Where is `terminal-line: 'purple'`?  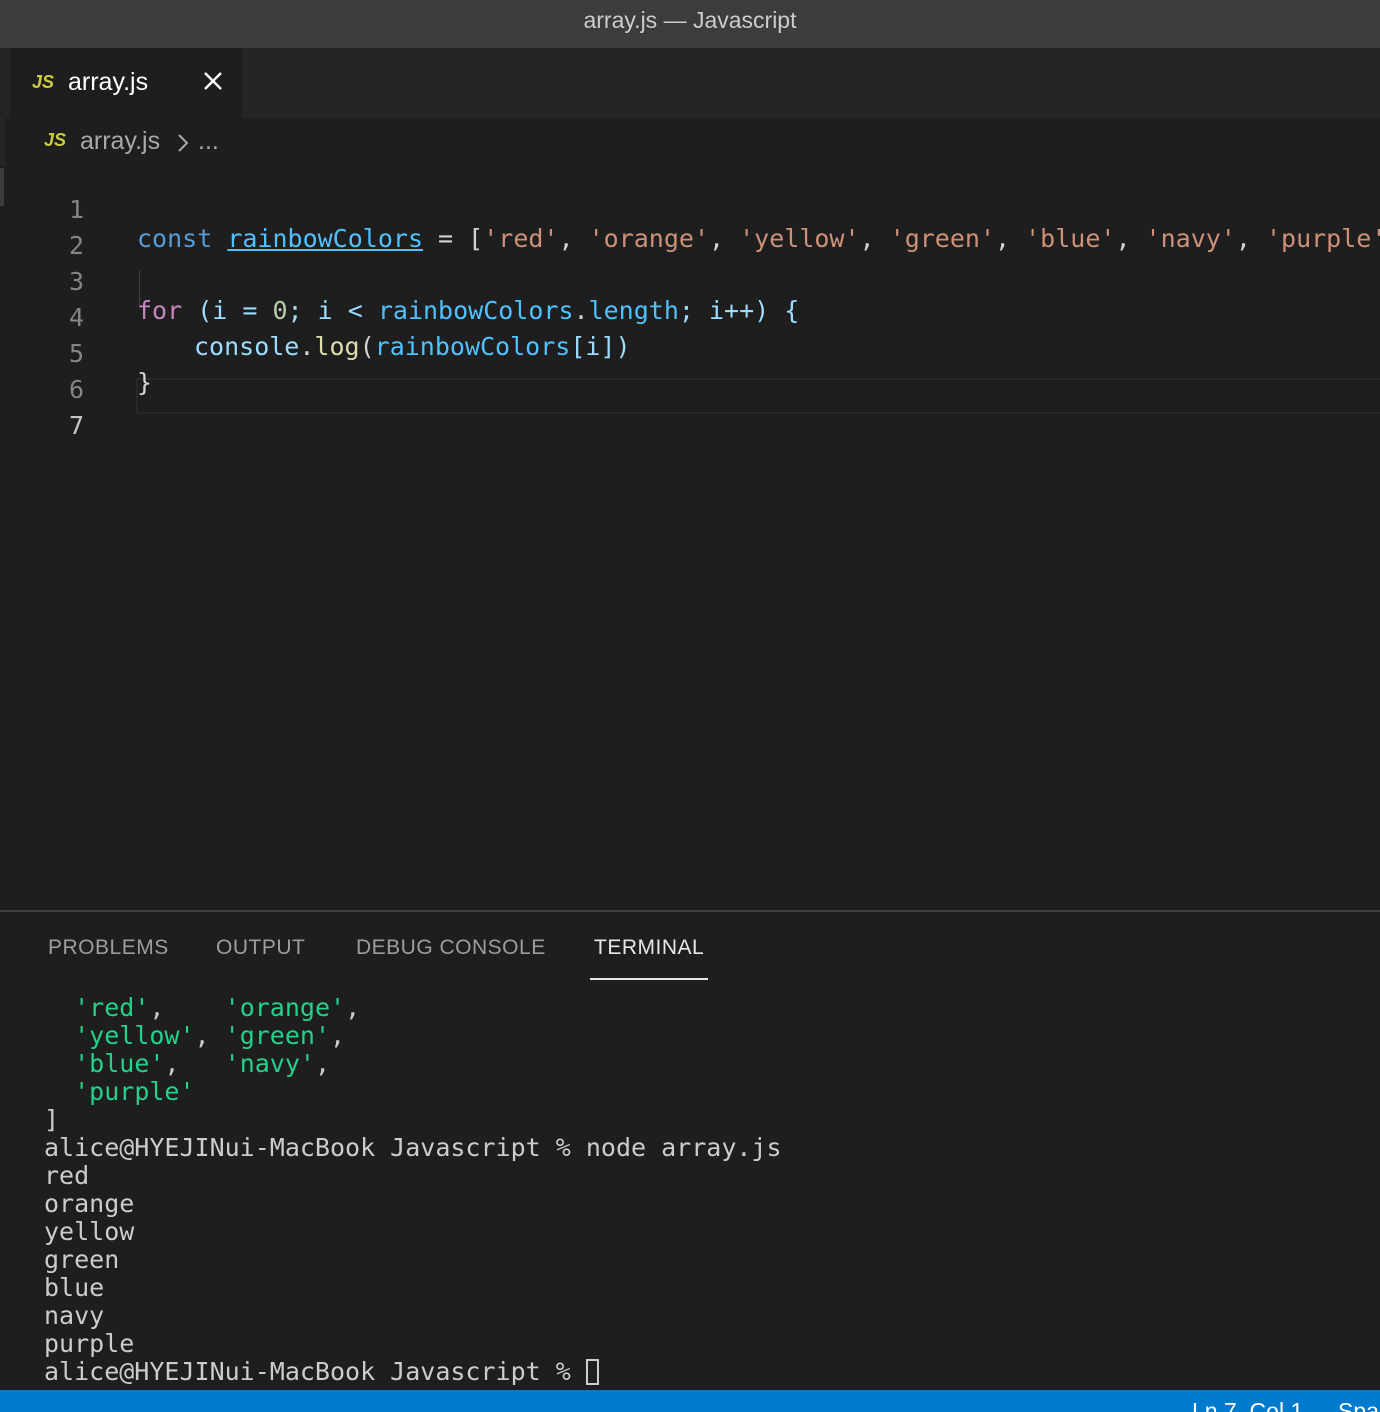 terminal-line: 'purple' is located at coordinates (119, 1091).